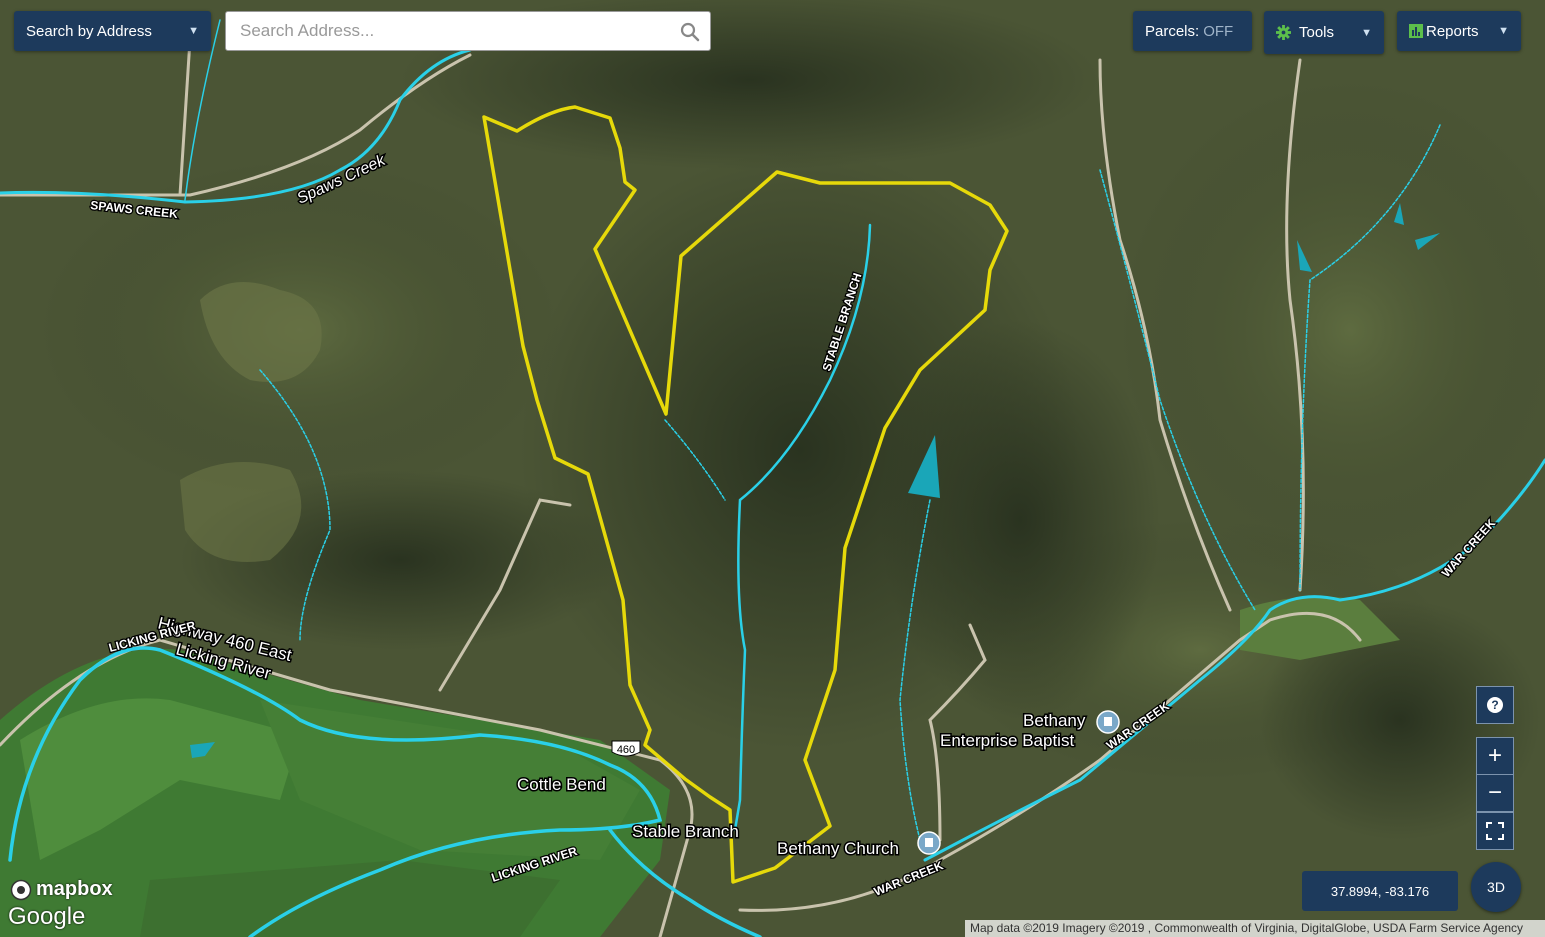  What do you see at coordinates (1218, 31) in the screenshot?
I see `parcels-state: OFF` at bounding box center [1218, 31].